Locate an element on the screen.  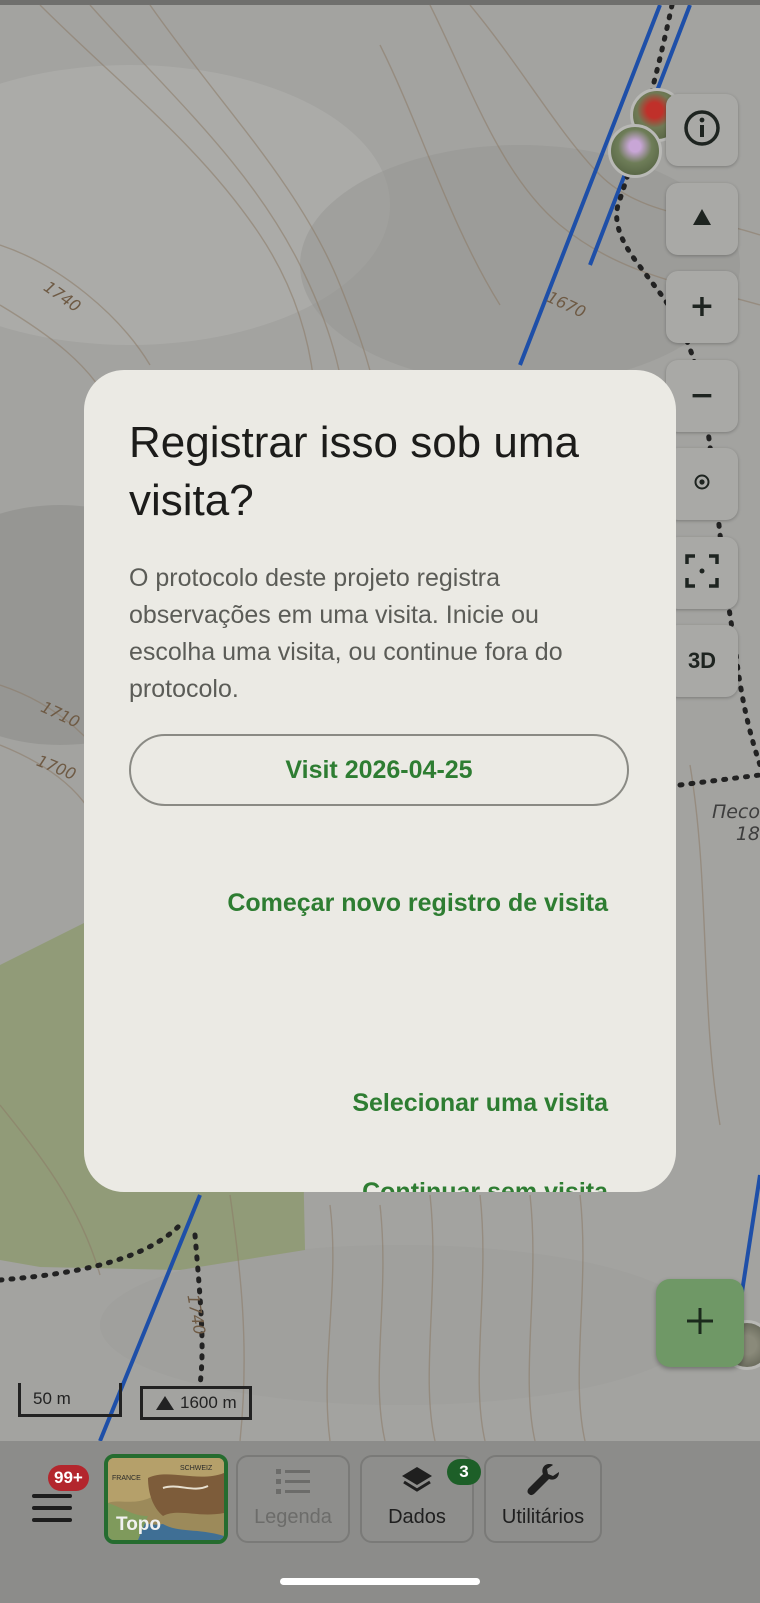
fullscreen-icon is located at coordinates (702, 573).